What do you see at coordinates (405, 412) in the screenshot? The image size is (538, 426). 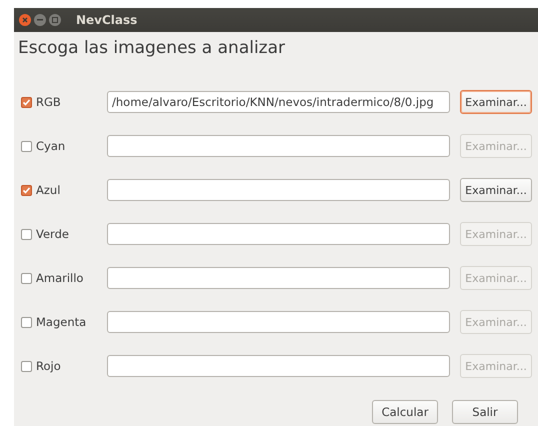 I see `calculate-button: Calcular` at bounding box center [405, 412].